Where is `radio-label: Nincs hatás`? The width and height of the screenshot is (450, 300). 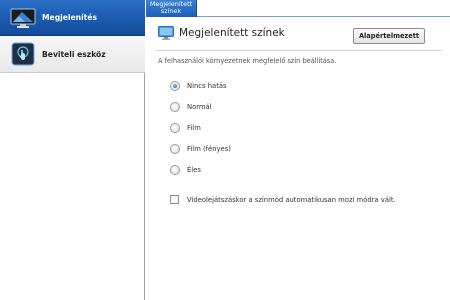 radio-label: Nincs hatás is located at coordinates (207, 86).